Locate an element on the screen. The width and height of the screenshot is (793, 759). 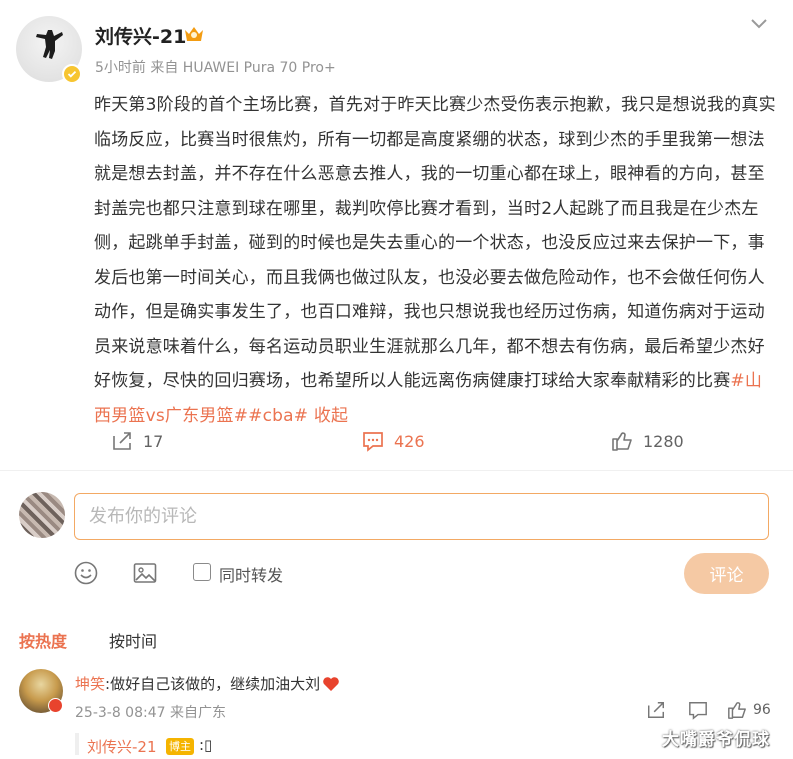
tab-sort-time: 按时间 is located at coordinates (133, 640).